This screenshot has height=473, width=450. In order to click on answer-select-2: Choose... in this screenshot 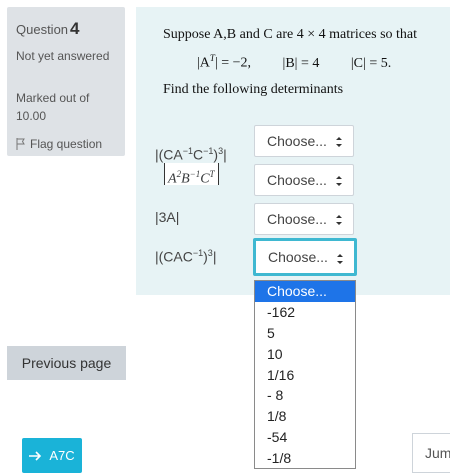, I will do `click(304, 180)`.